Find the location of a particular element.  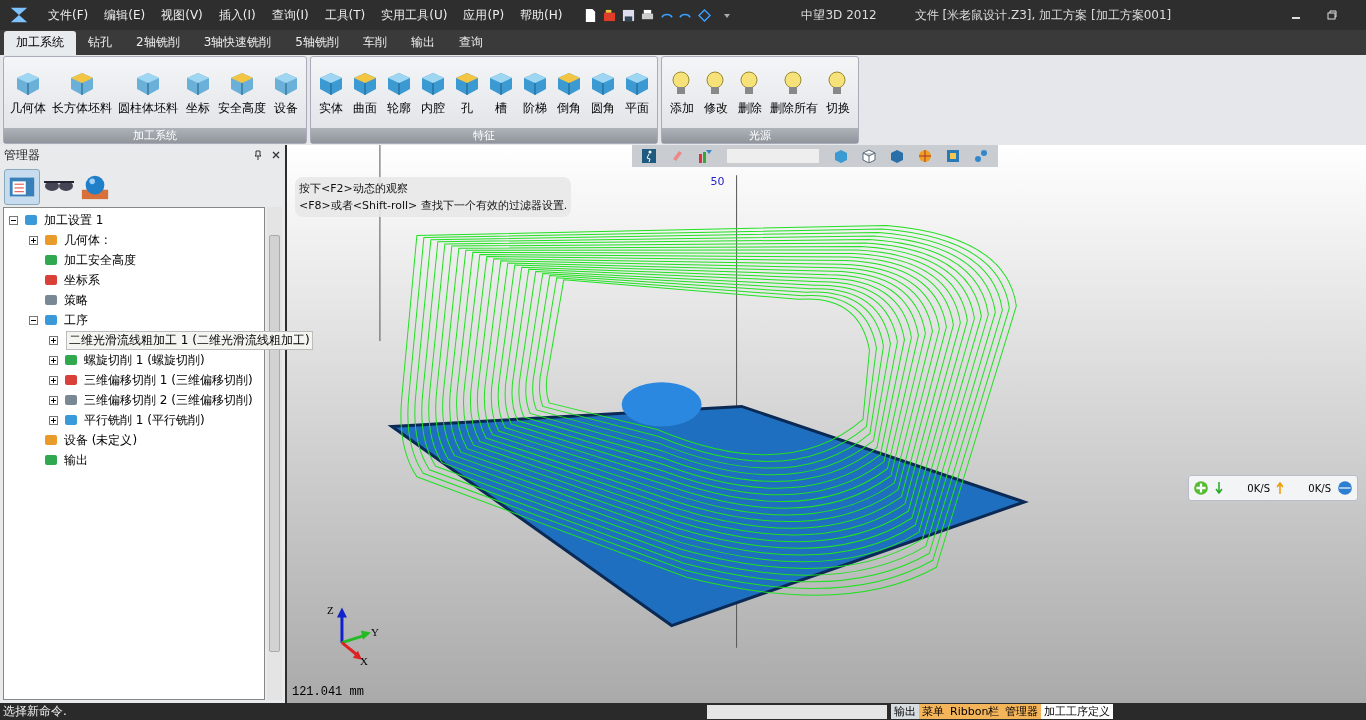

tree-item: 工序 is located at coordinates (76, 320).